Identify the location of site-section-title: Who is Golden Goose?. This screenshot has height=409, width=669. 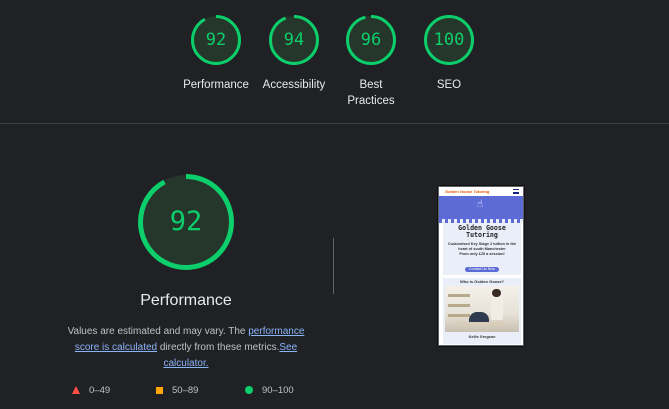
(482, 281).